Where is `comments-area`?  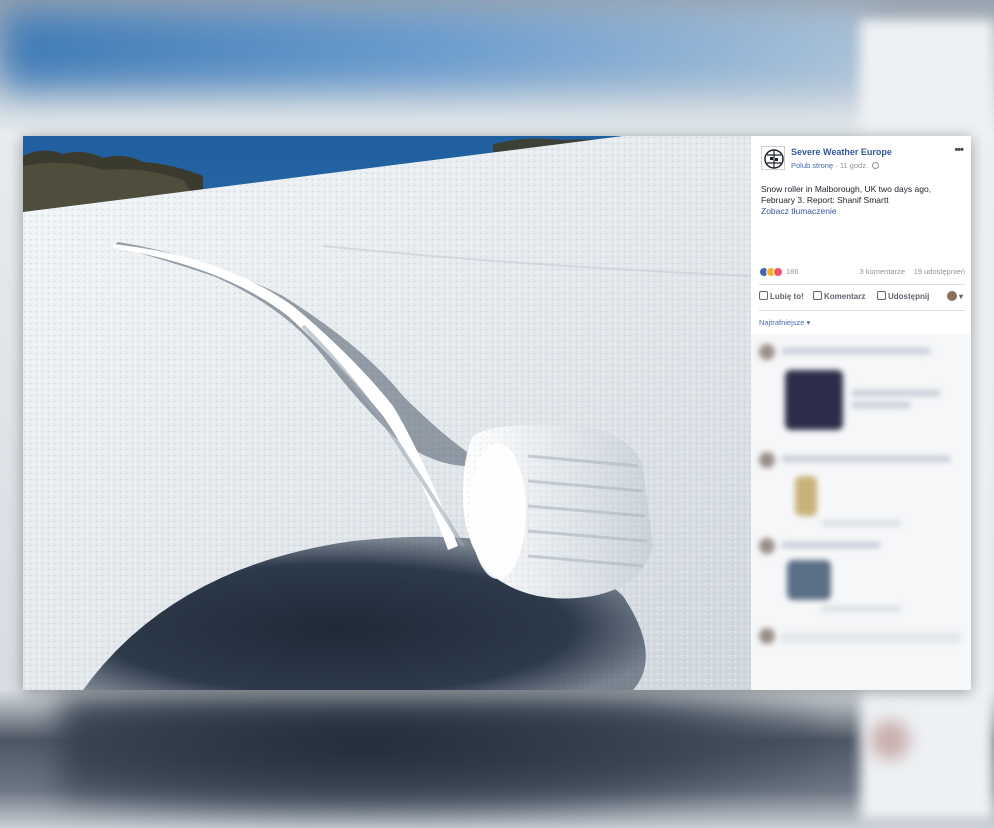 comments-area is located at coordinates (861, 512).